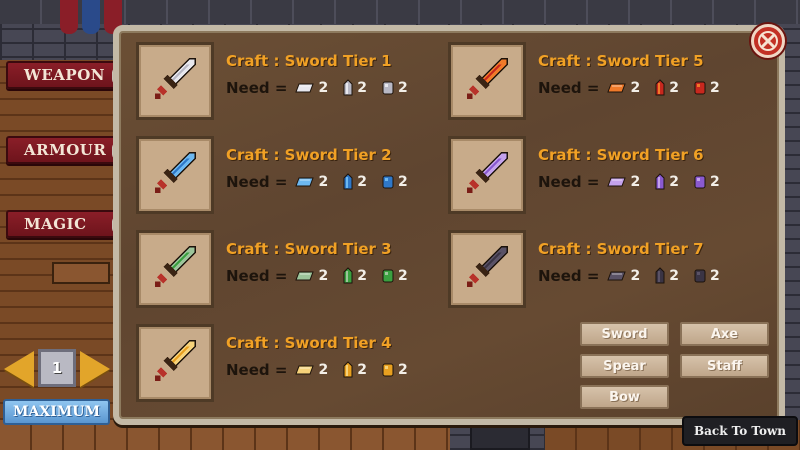 This screenshot has width=800, height=450. What do you see at coordinates (65, 255) in the screenshot?
I see `wooden-floor` at bounding box center [65, 255].